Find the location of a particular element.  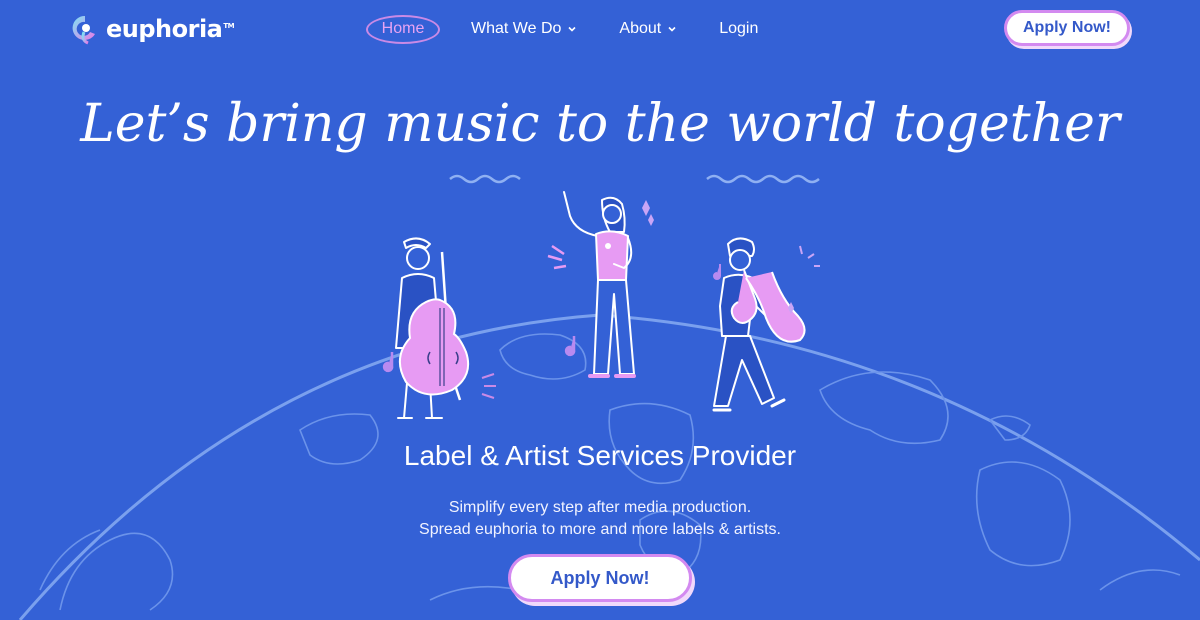

nav-home: Home is located at coordinates (403, 29).